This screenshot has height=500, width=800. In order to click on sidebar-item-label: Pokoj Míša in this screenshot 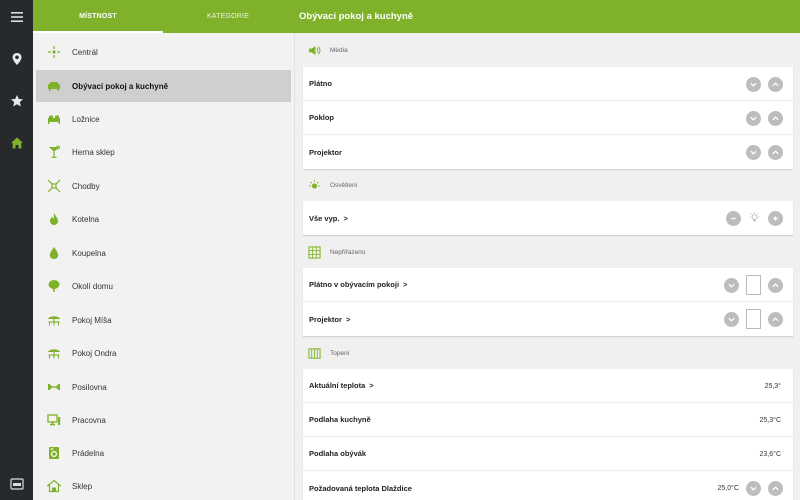, I will do `click(92, 320)`.